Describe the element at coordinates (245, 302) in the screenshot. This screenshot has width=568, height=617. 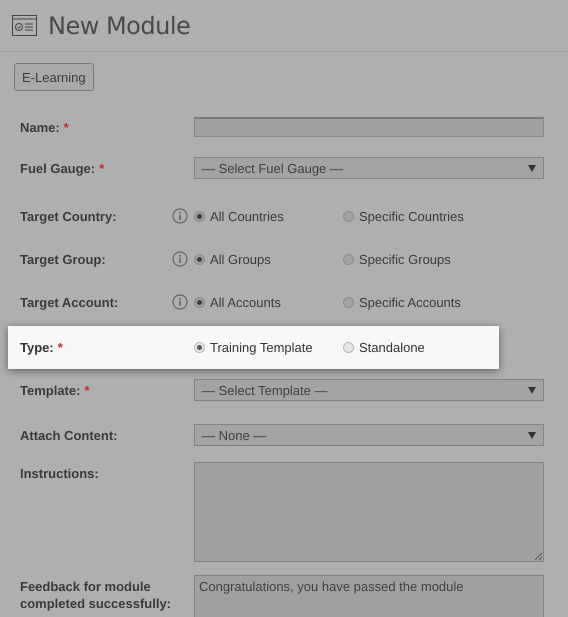
I see `radio-label: All Accounts` at that location.